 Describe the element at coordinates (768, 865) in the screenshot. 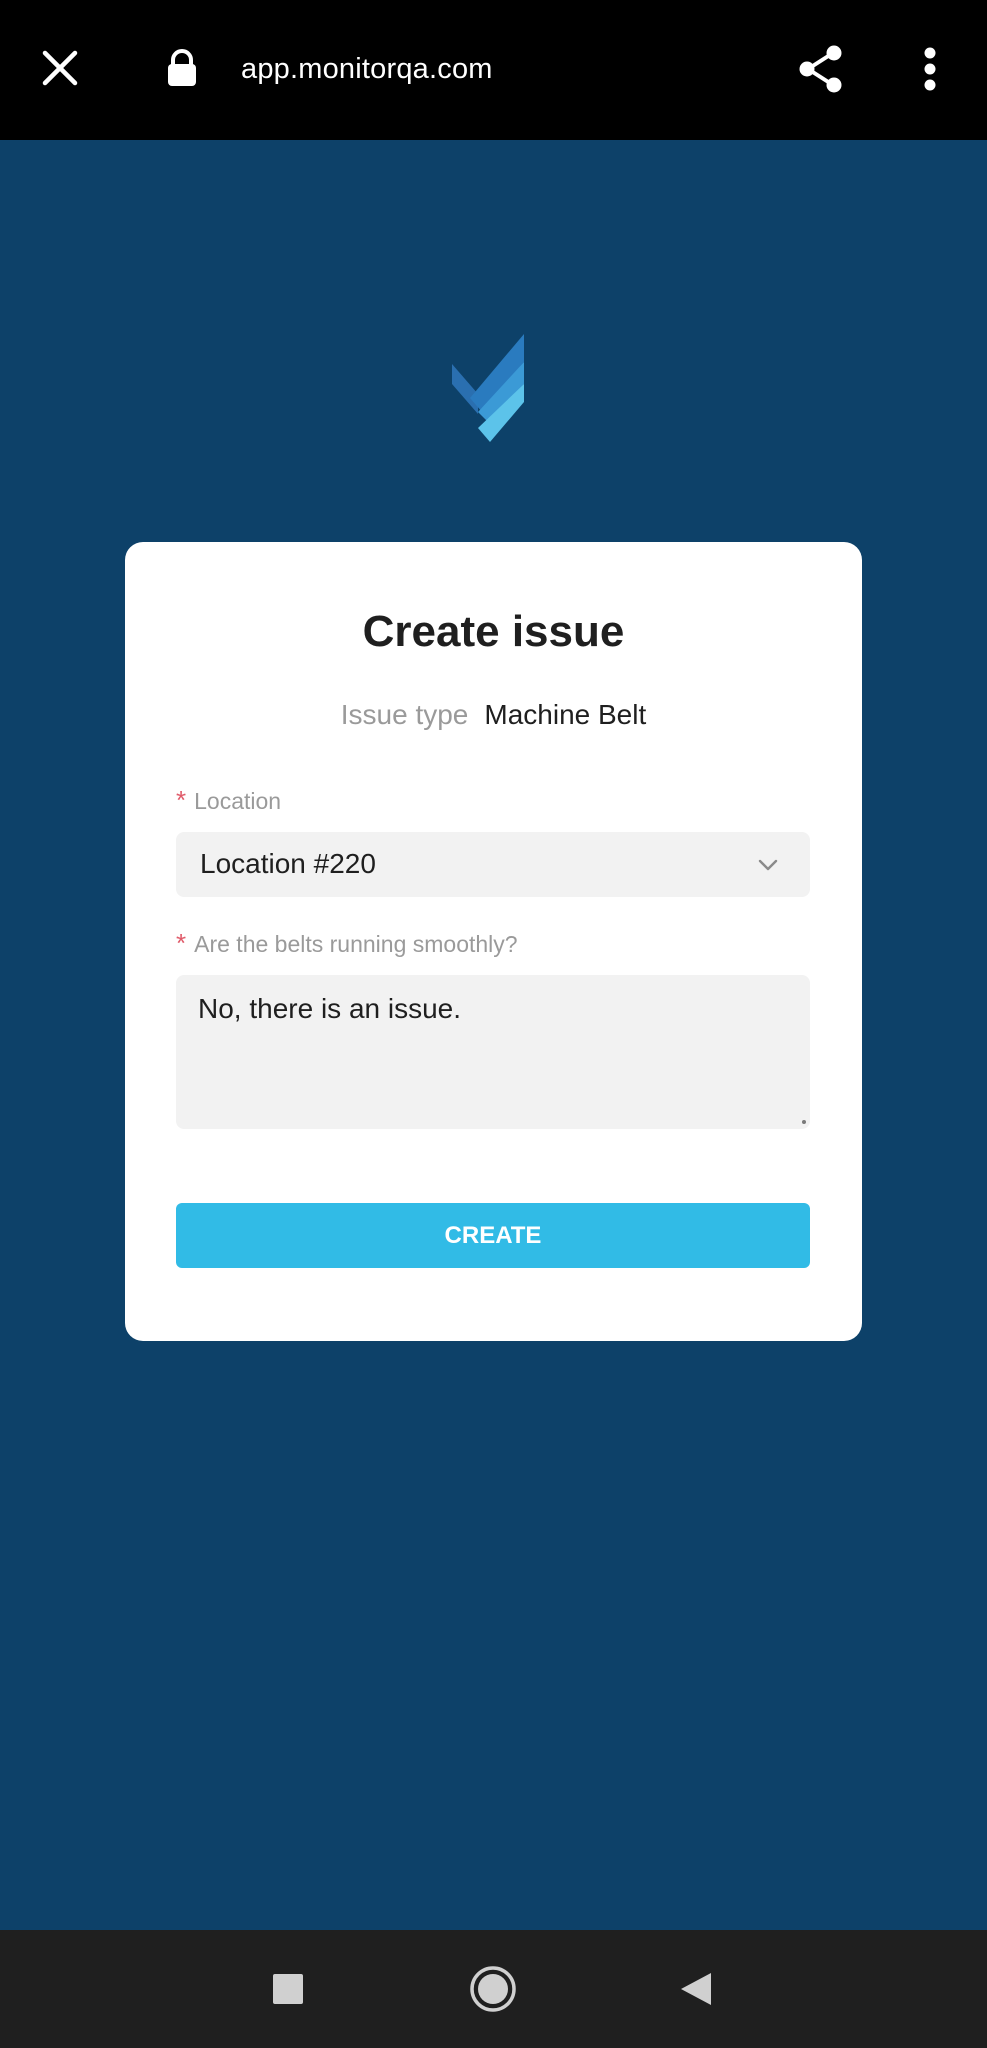

I see `chevron-down-icon` at that location.